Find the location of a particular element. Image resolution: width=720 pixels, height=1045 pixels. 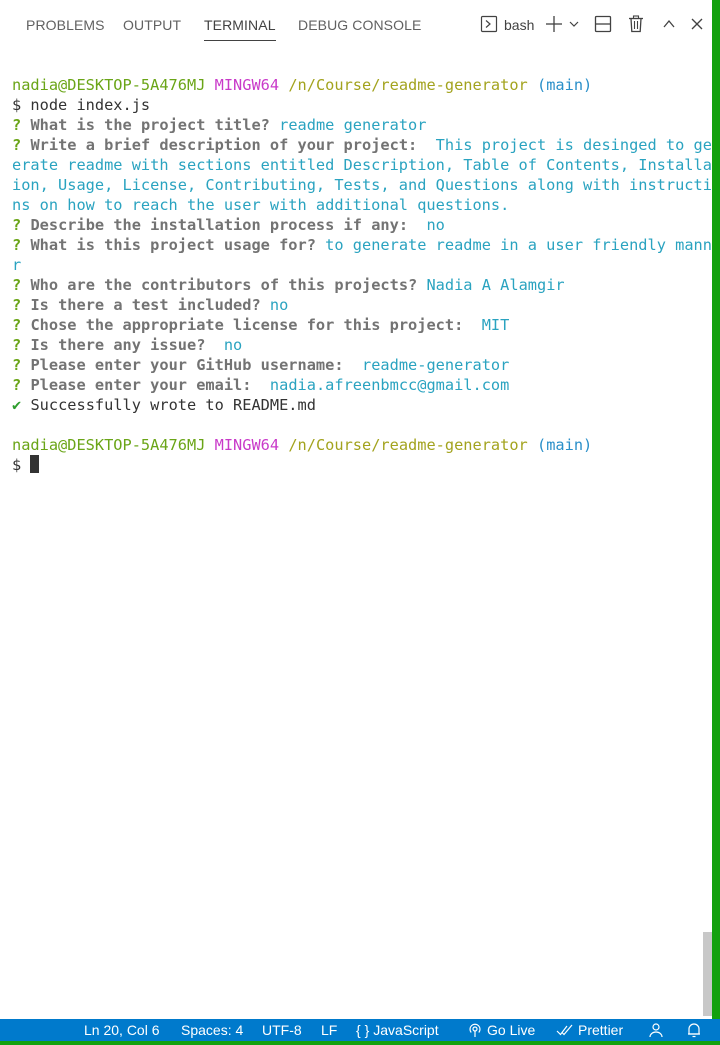

feedback-icon is located at coordinates (656, 1030).